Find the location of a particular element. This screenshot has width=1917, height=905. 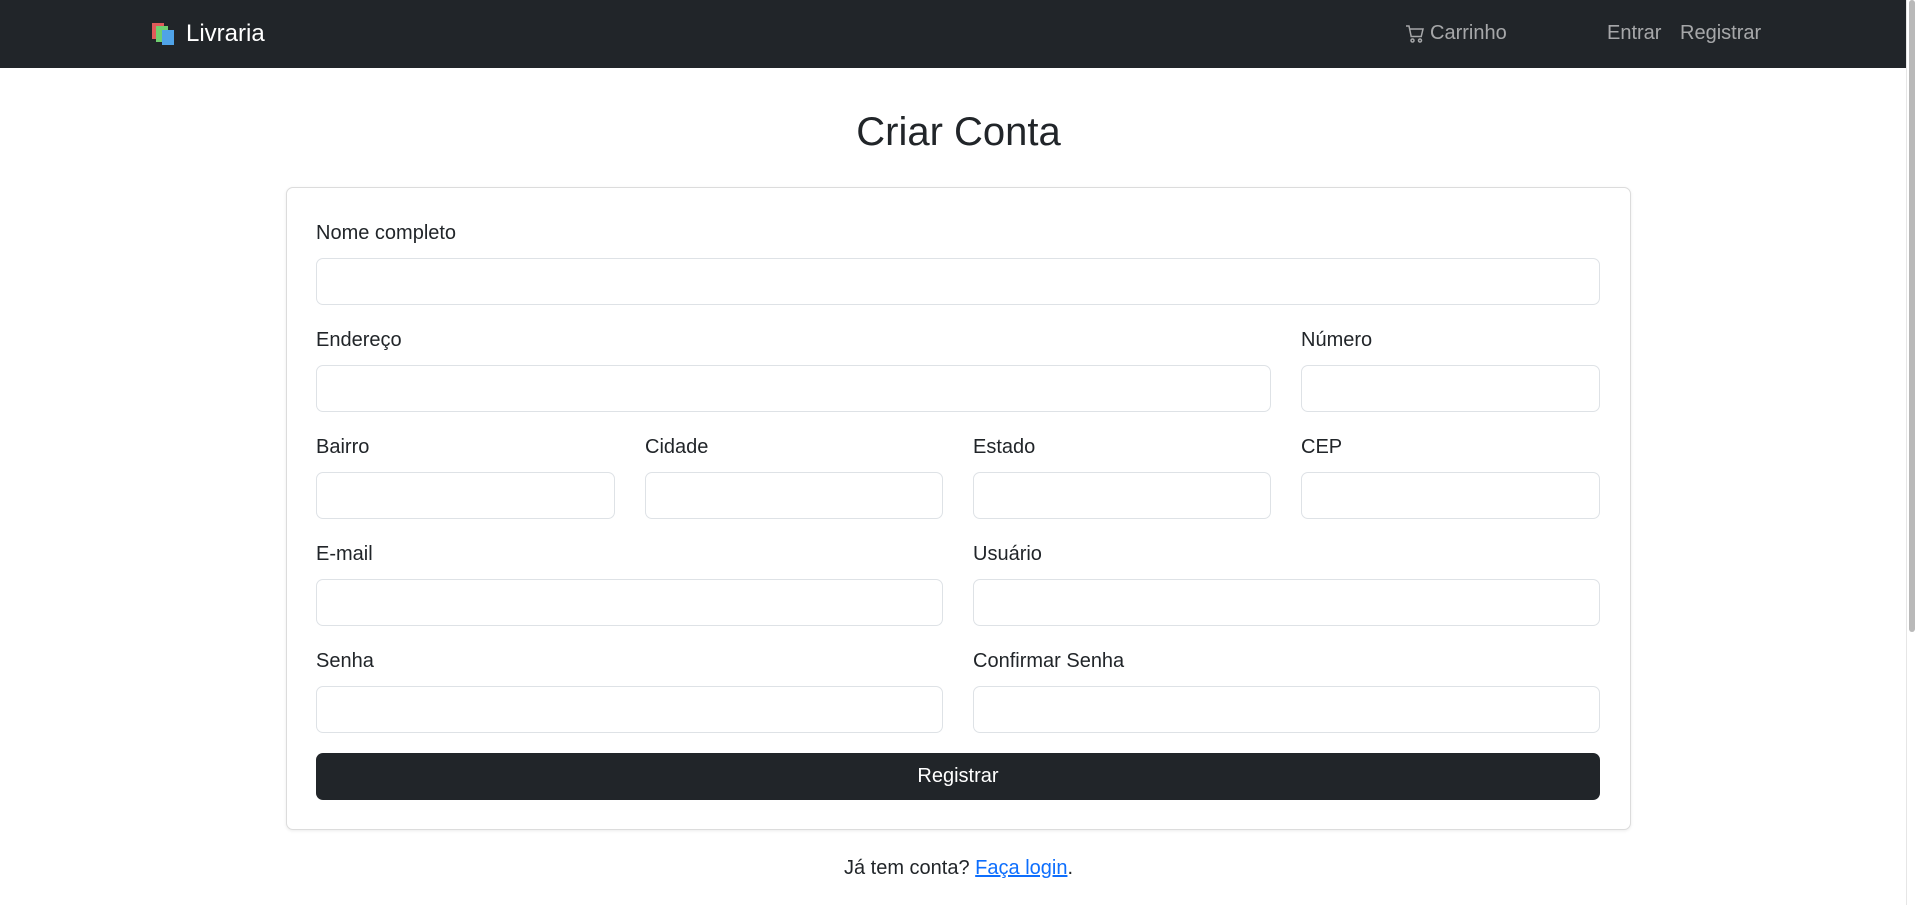

register-link: Registrar is located at coordinates (1720, 33).